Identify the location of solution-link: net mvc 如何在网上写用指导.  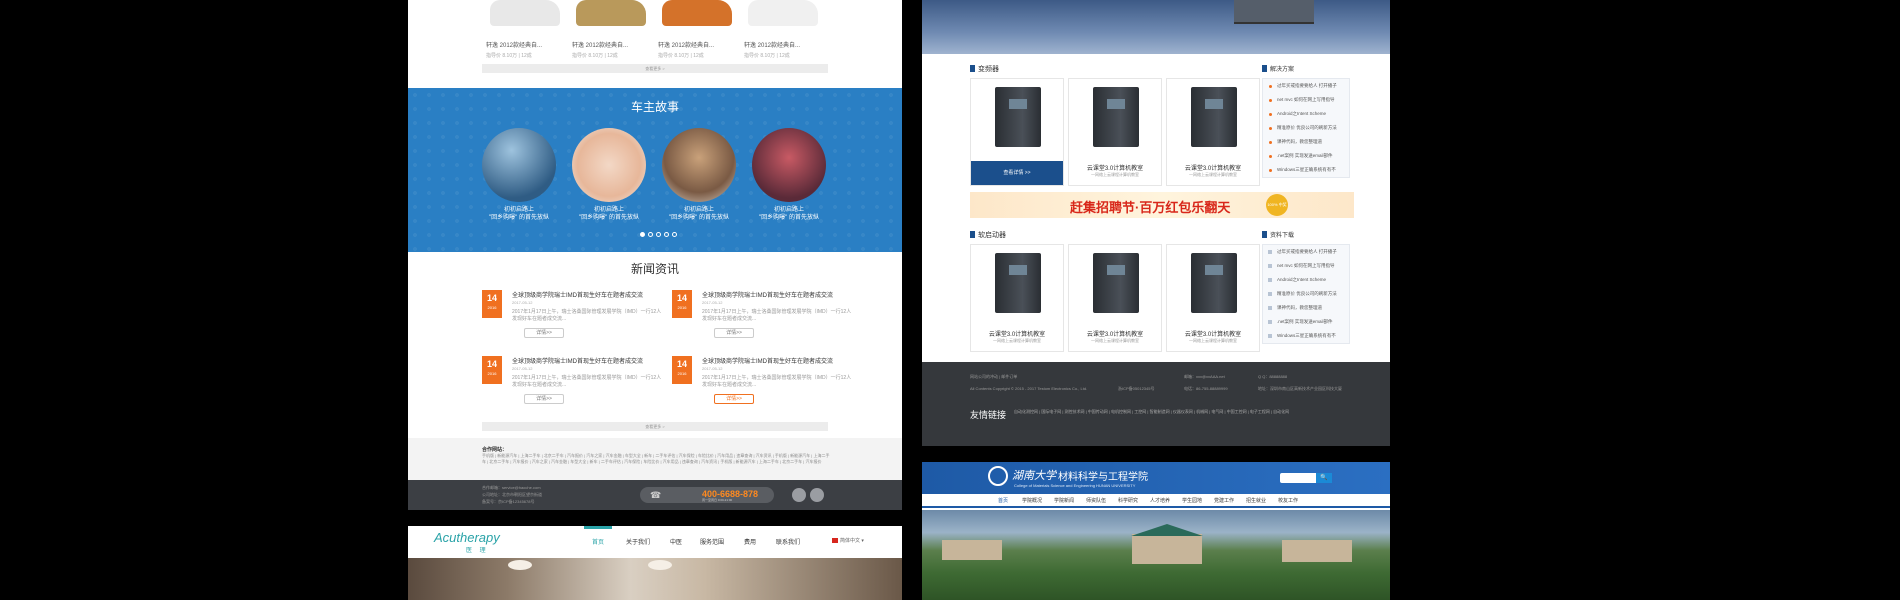
(1306, 100).